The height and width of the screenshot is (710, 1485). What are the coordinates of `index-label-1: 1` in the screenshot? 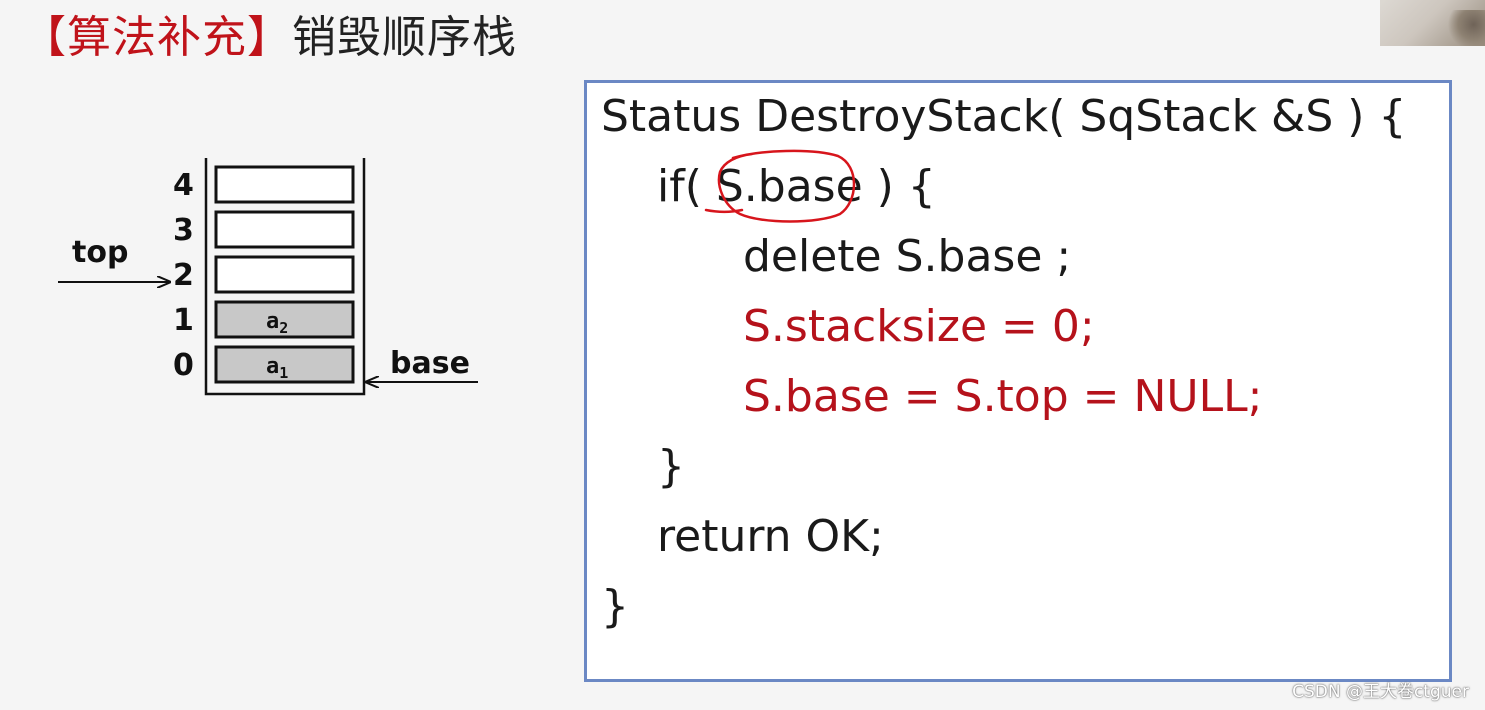 It's located at (183, 320).